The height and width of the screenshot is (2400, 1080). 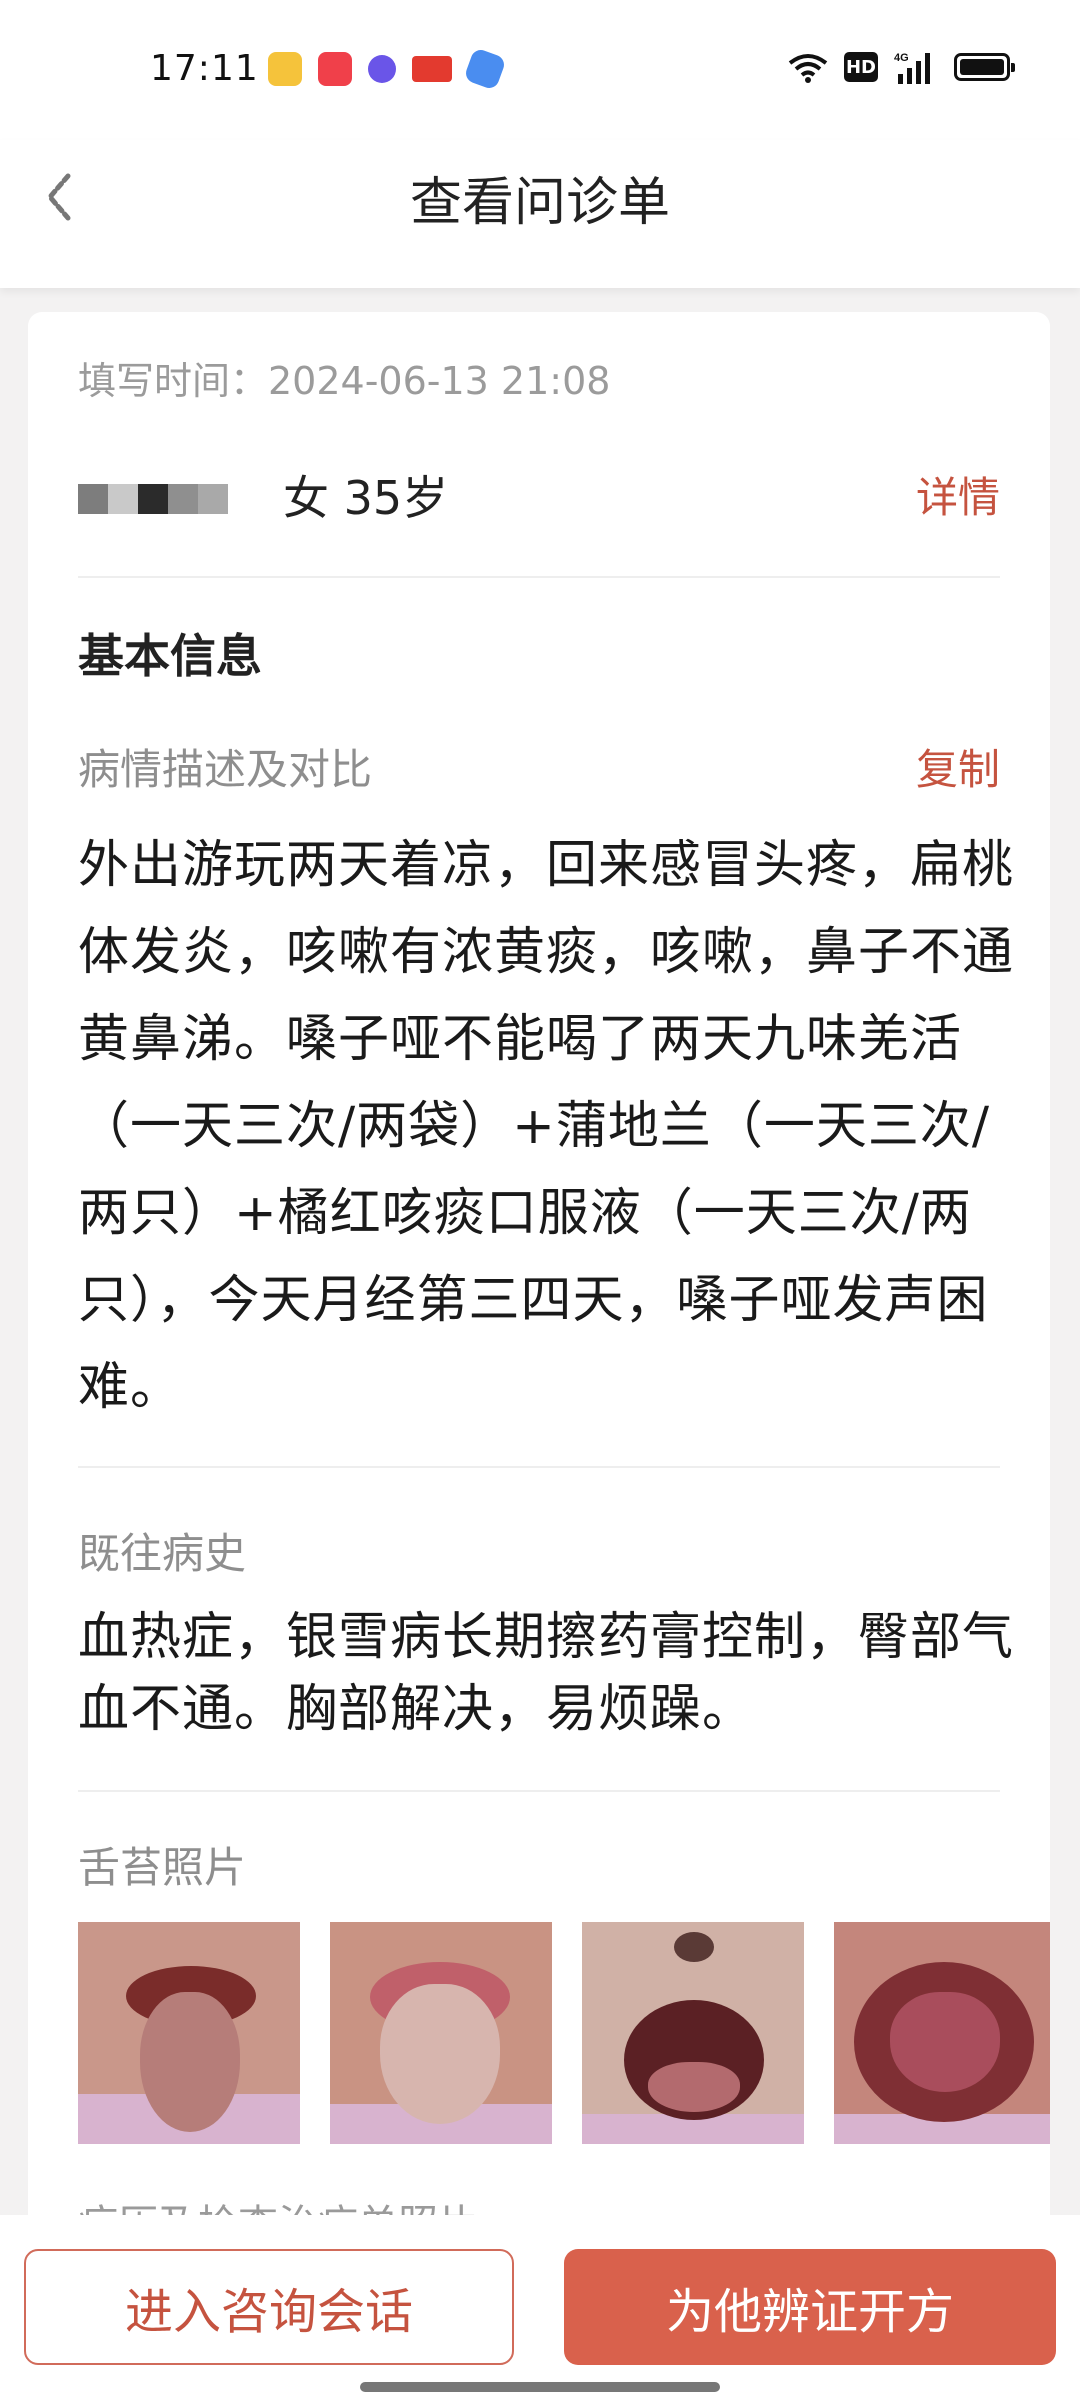 What do you see at coordinates (564, 2037) in the screenshot?
I see `tongue-photo-list` at bounding box center [564, 2037].